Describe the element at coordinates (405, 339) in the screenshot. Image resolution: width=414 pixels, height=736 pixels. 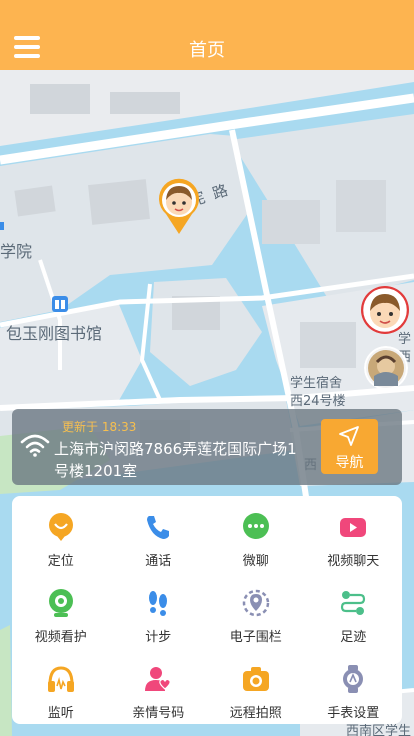
I see `map-label-fragment: 学` at that location.